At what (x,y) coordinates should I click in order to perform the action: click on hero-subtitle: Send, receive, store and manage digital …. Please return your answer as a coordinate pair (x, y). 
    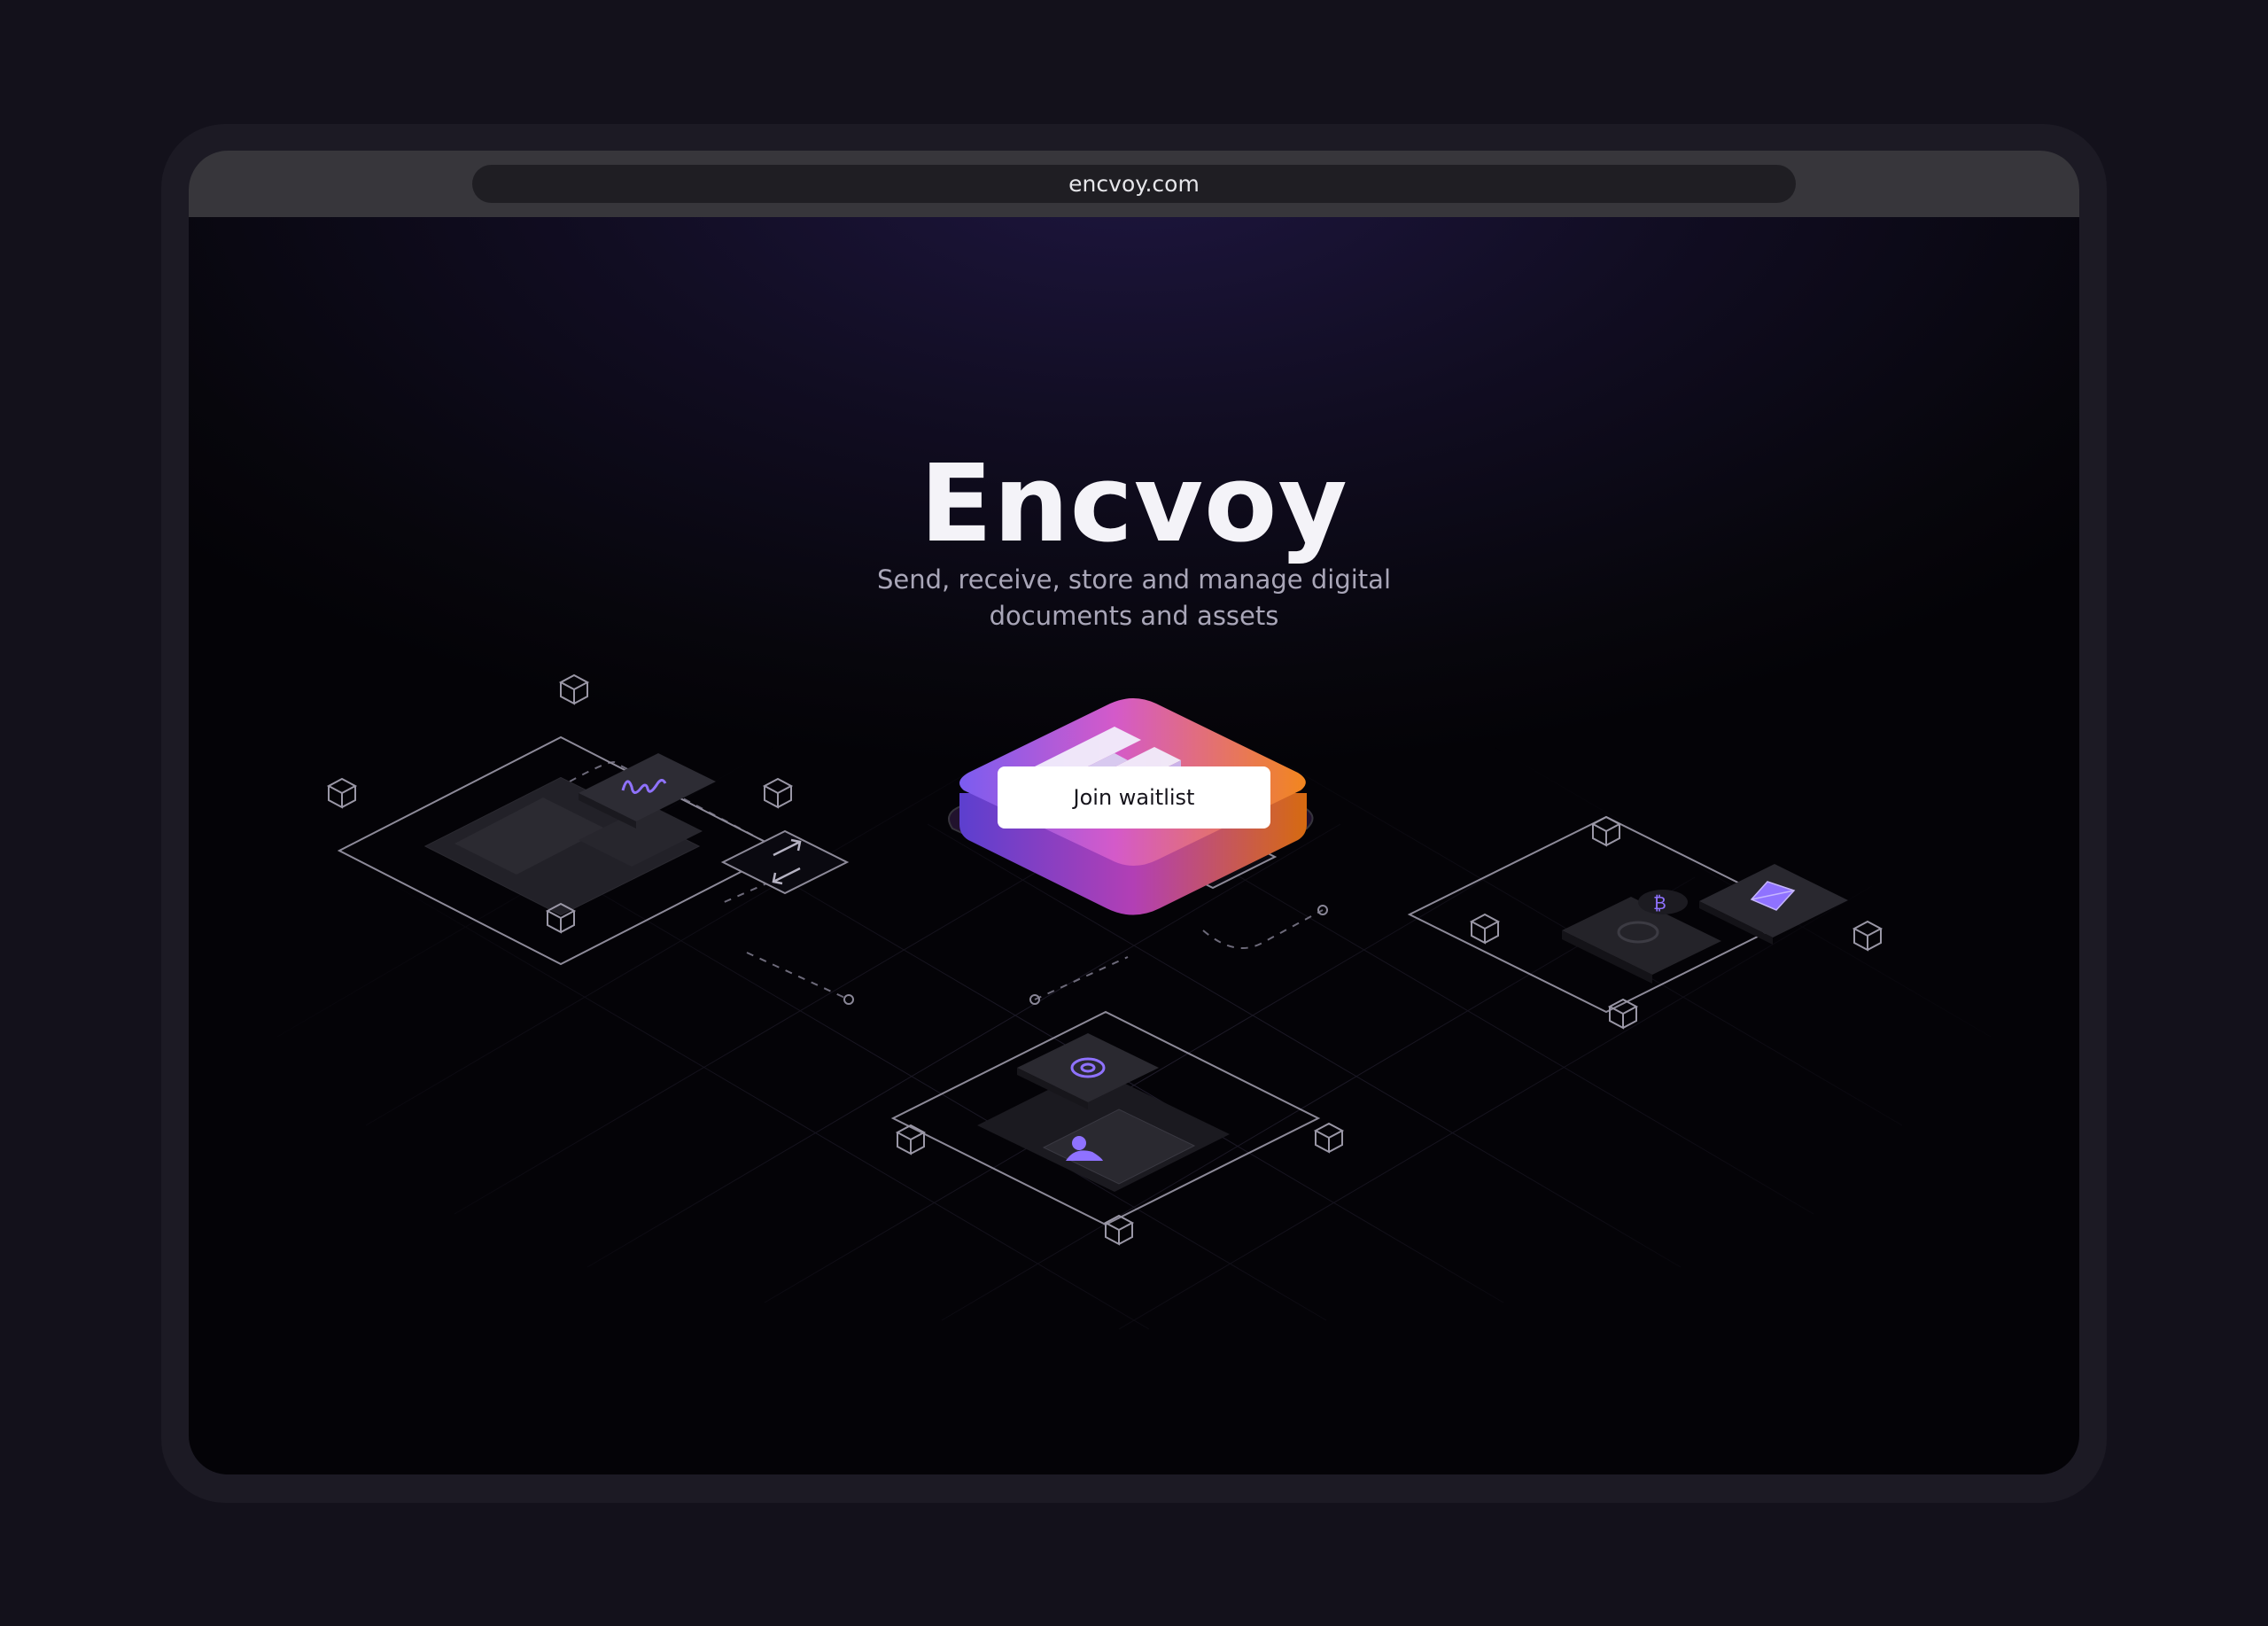
    Looking at the image, I should click on (1134, 597).